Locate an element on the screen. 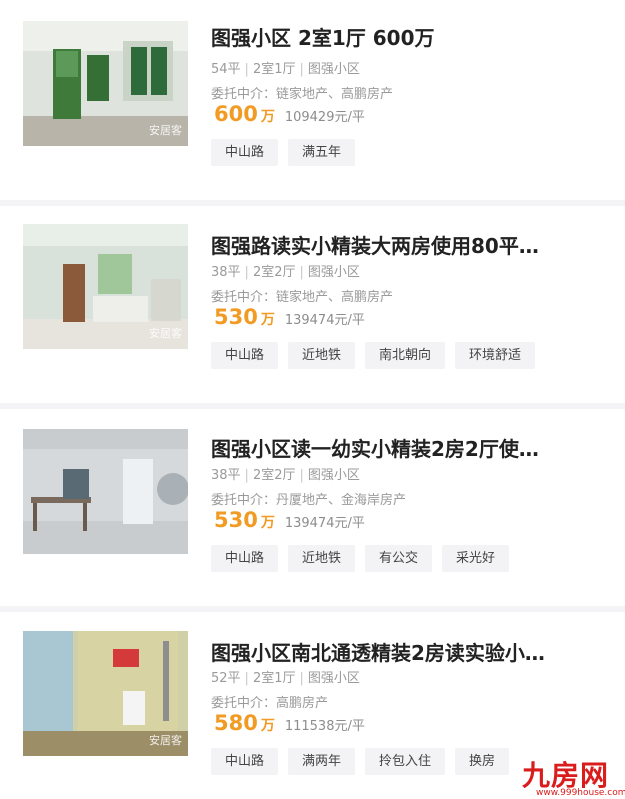 This screenshot has width=625, height=799. agent-info: 委托中介：丹厦地产、金海岸房产 is located at coordinates (309, 500).